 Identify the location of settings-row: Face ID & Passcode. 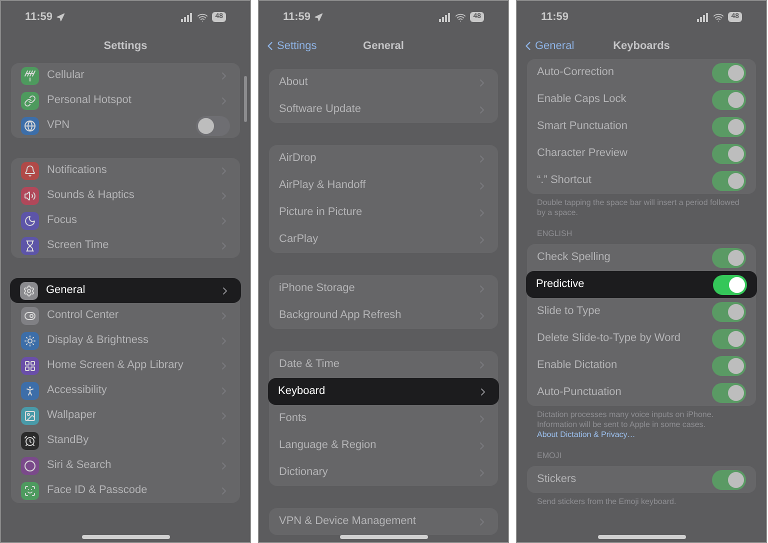
(125, 490).